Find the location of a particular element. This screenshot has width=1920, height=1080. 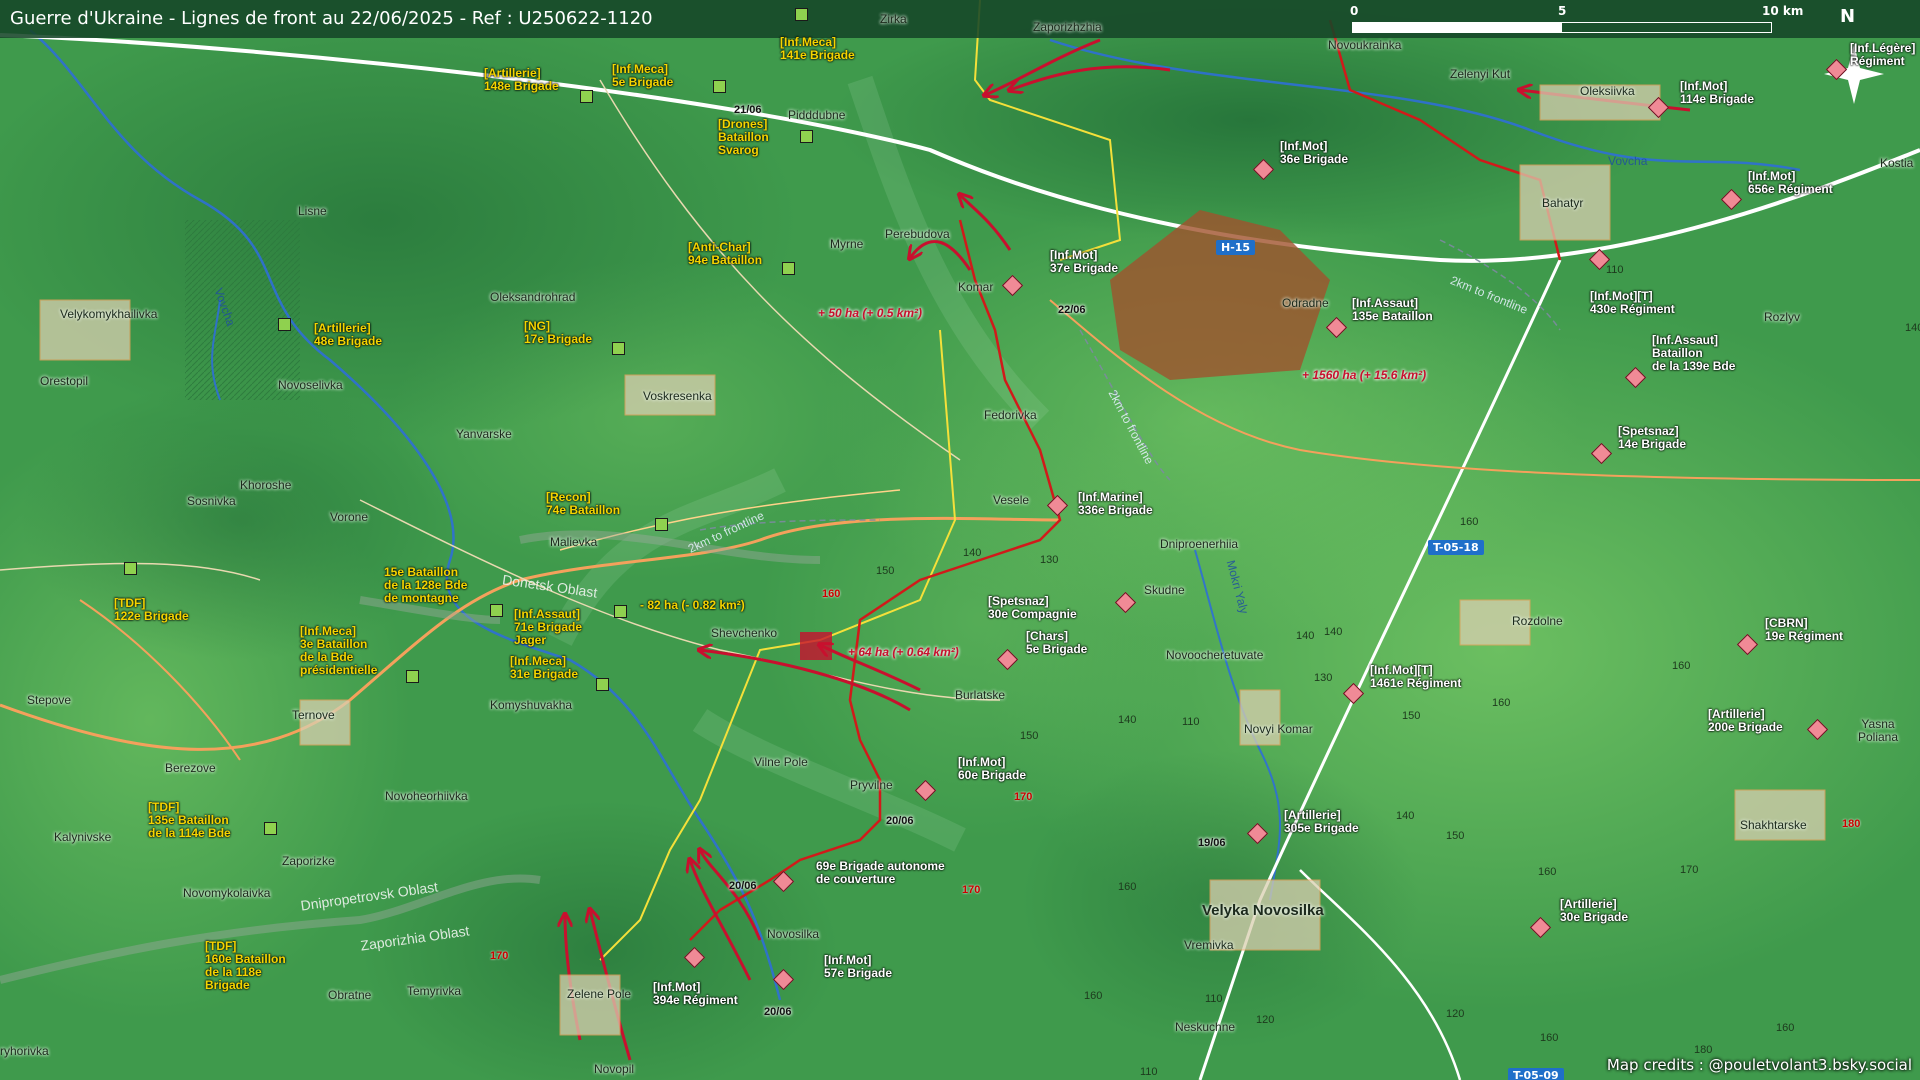

place-label: Rozdolne is located at coordinates (1537, 621).